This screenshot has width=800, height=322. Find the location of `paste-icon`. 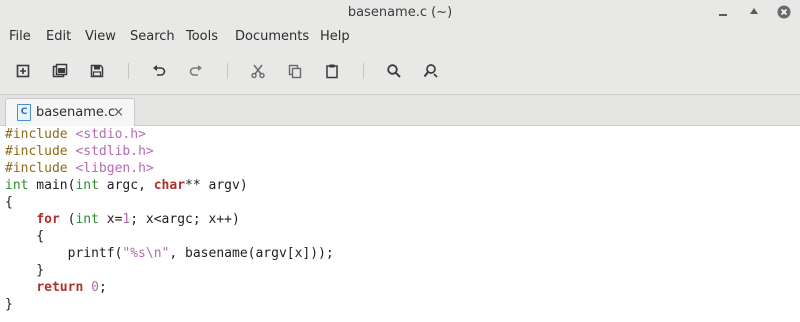

paste-icon is located at coordinates (332, 71).